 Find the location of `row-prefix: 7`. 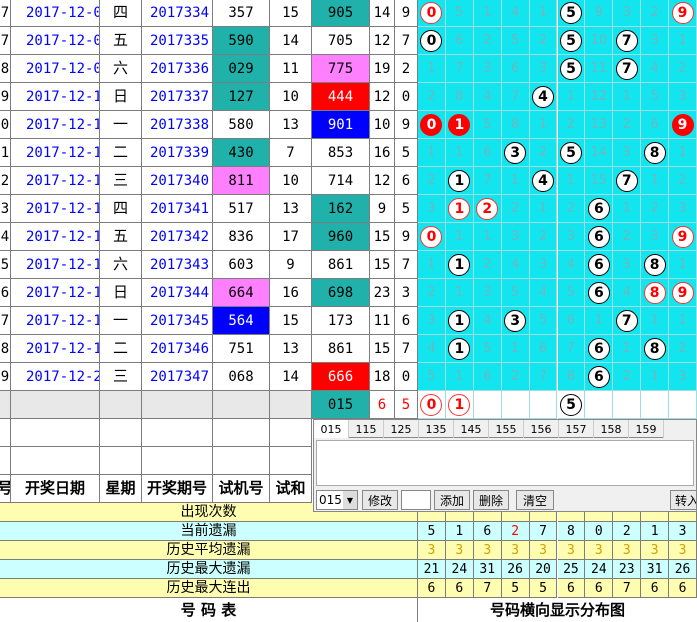

row-prefix: 7 is located at coordinates (5, 13).